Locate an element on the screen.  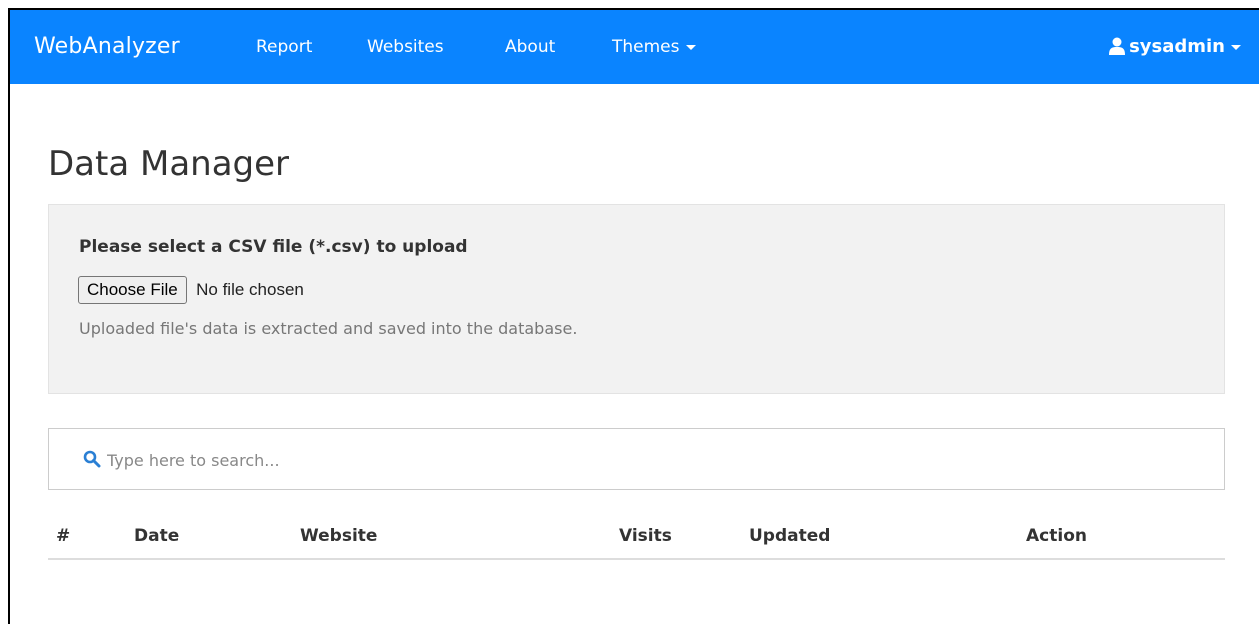
column-header-updated: Updated is located at coordinates (887, 536).